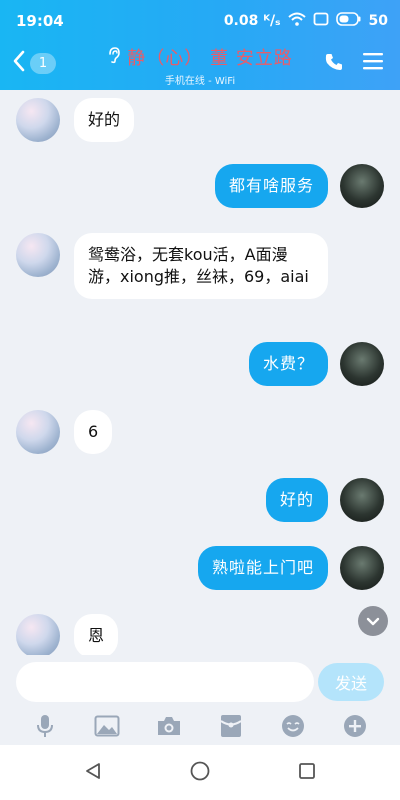 The width and height of the screenshot is (400, 800). Describe the element at coordinates (43, 63) in the screenshot. I see `unread-badge: 1` at that location.